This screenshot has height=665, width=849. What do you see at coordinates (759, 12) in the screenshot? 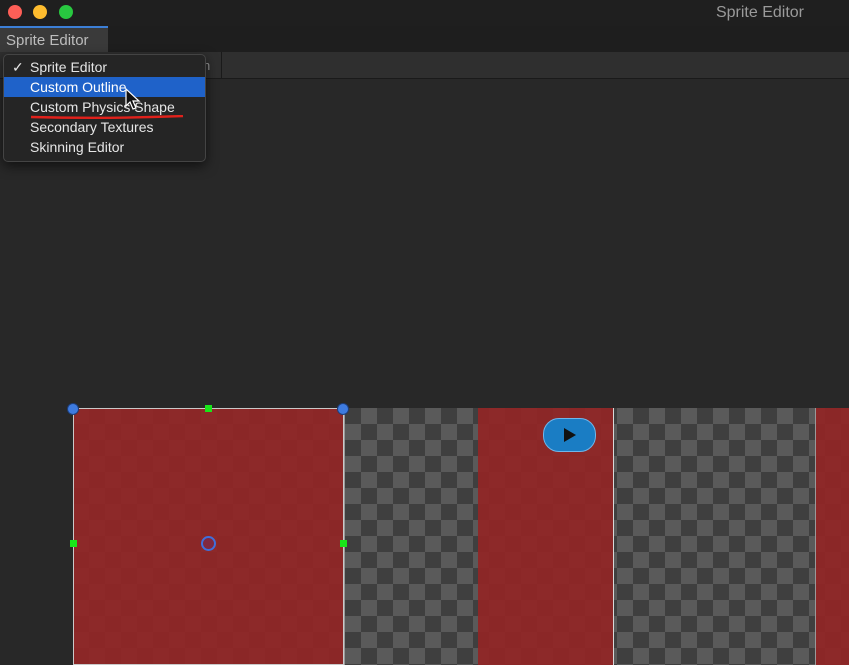
I see `window-title: Sprite Editor` at bounding box center [759, 12].